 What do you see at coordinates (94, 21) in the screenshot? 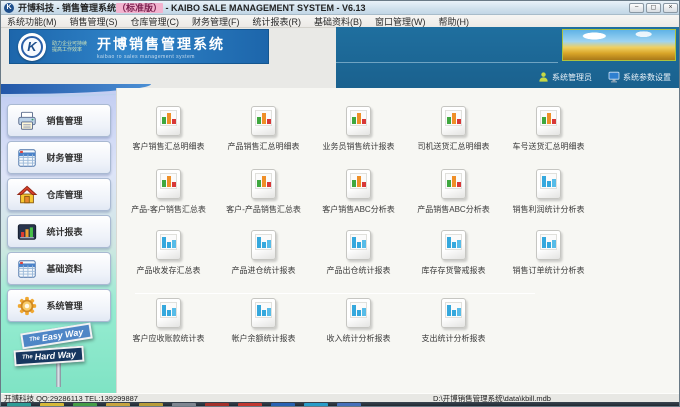
I see `menu-item: 销售管理(S)` at bounding box center [94, 21].